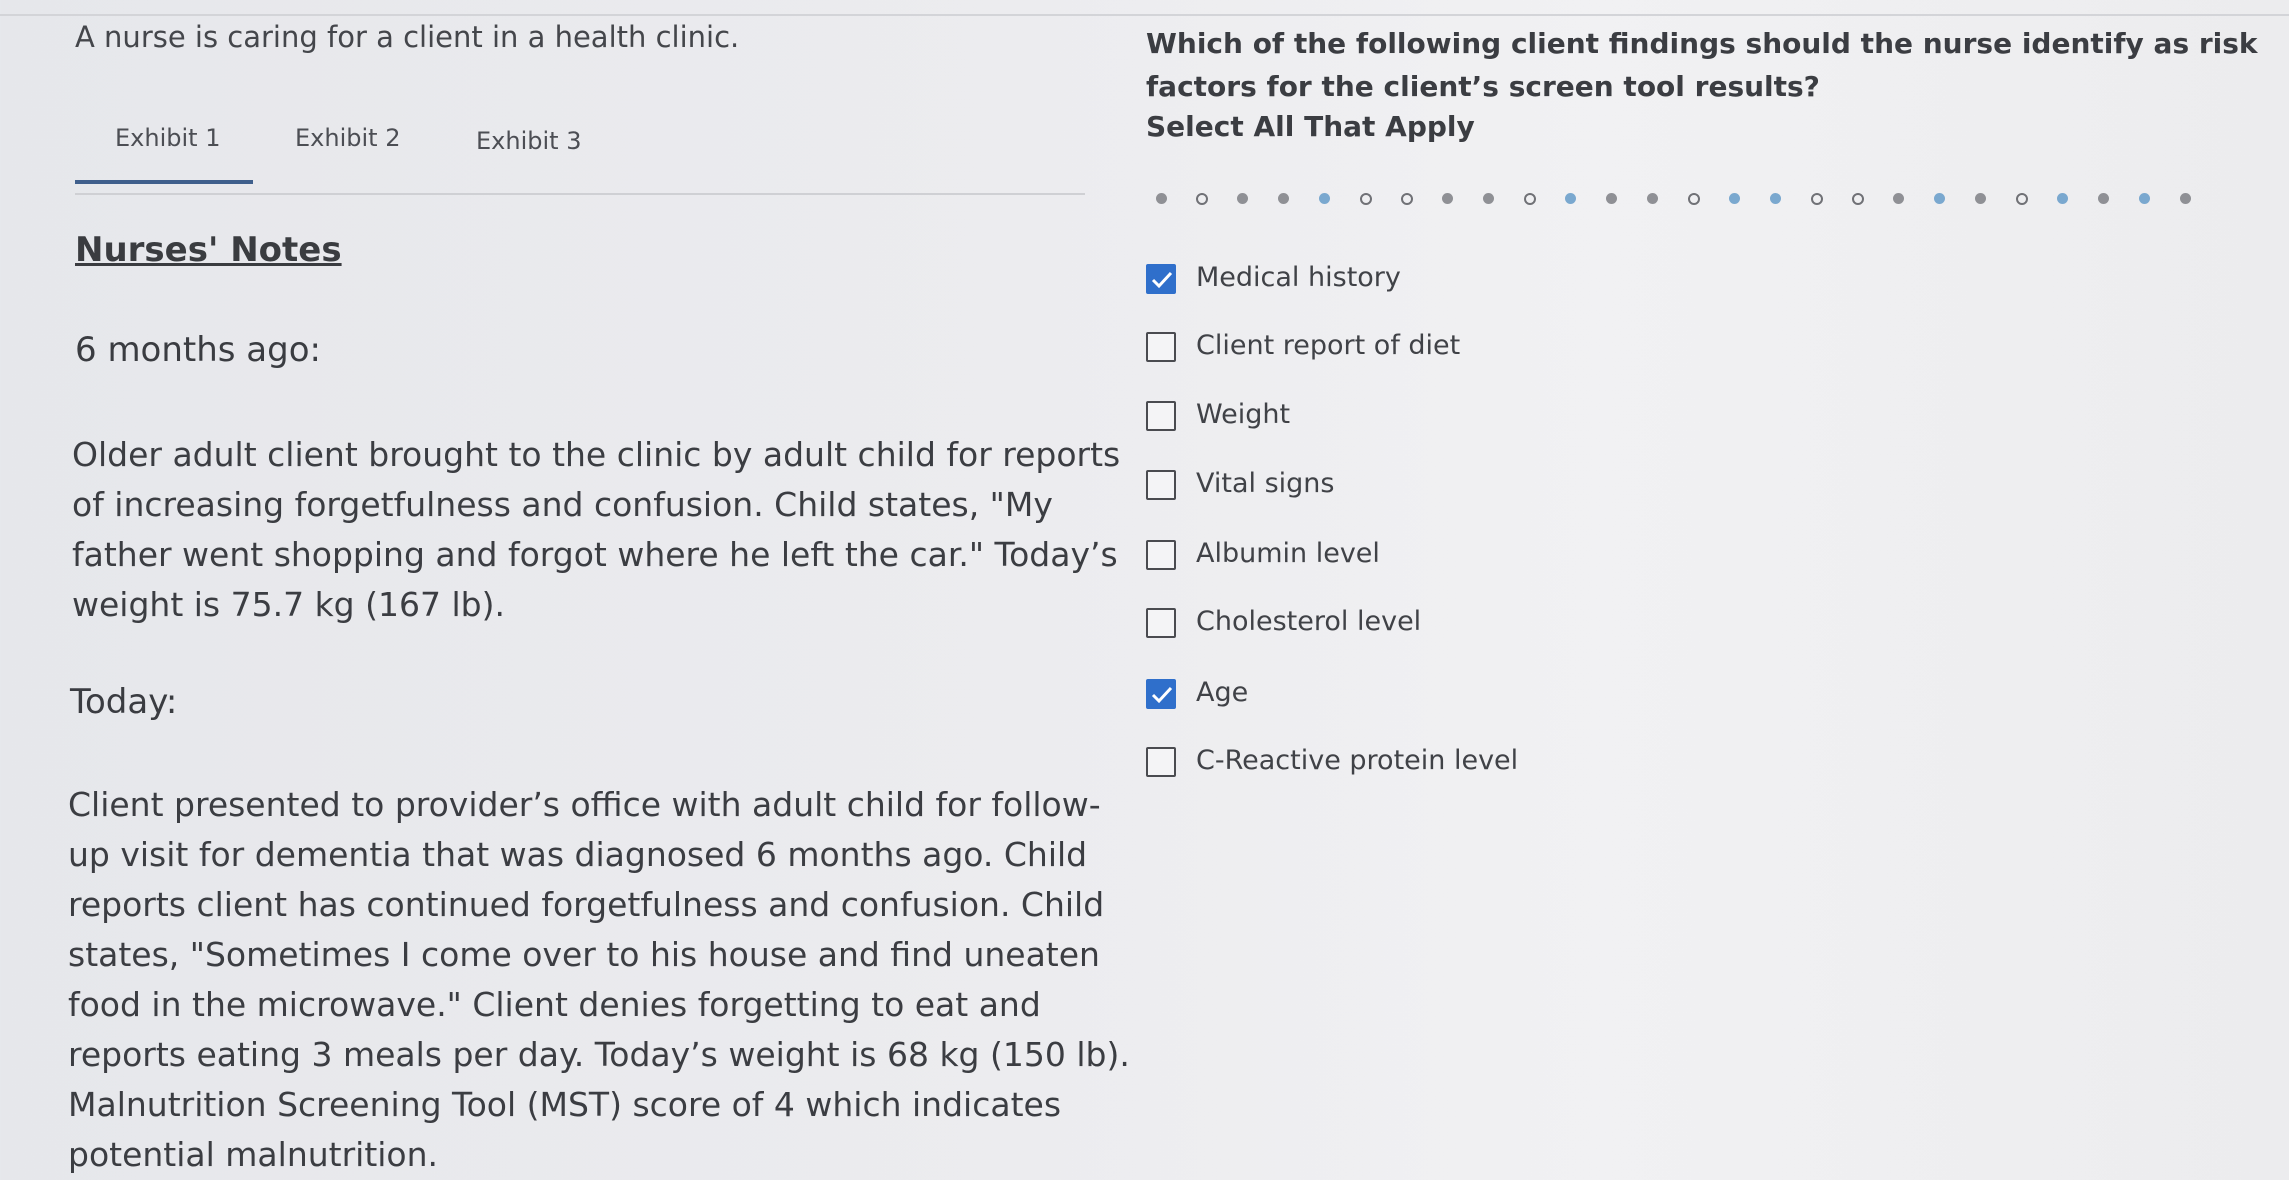  I want to click on tab-exhibit-1: Exhibit 1, so click(164, 154).